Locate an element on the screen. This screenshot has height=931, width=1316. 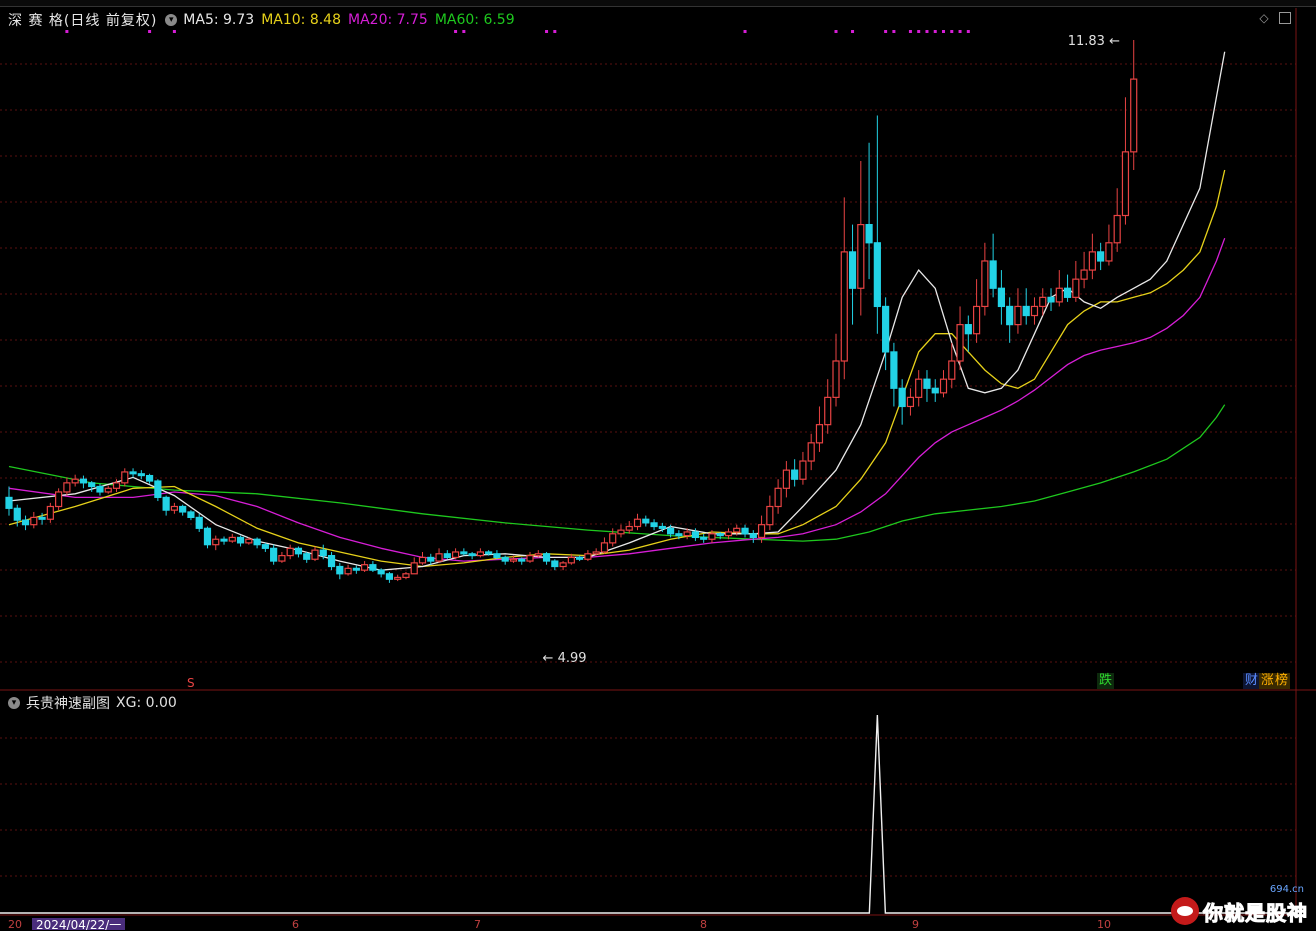
ma60-line is located at coordinates (617, 473).